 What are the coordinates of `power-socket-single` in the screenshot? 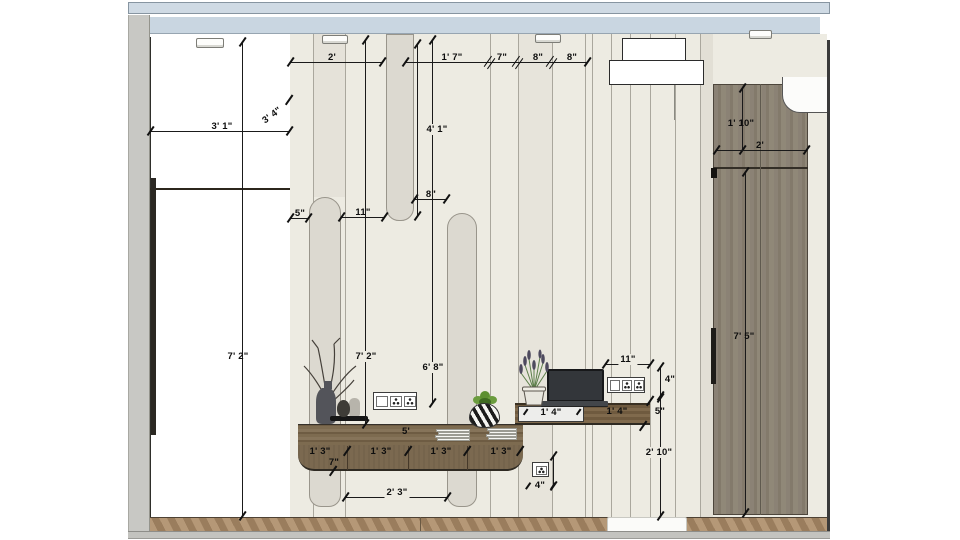 It's located at (540, 469).